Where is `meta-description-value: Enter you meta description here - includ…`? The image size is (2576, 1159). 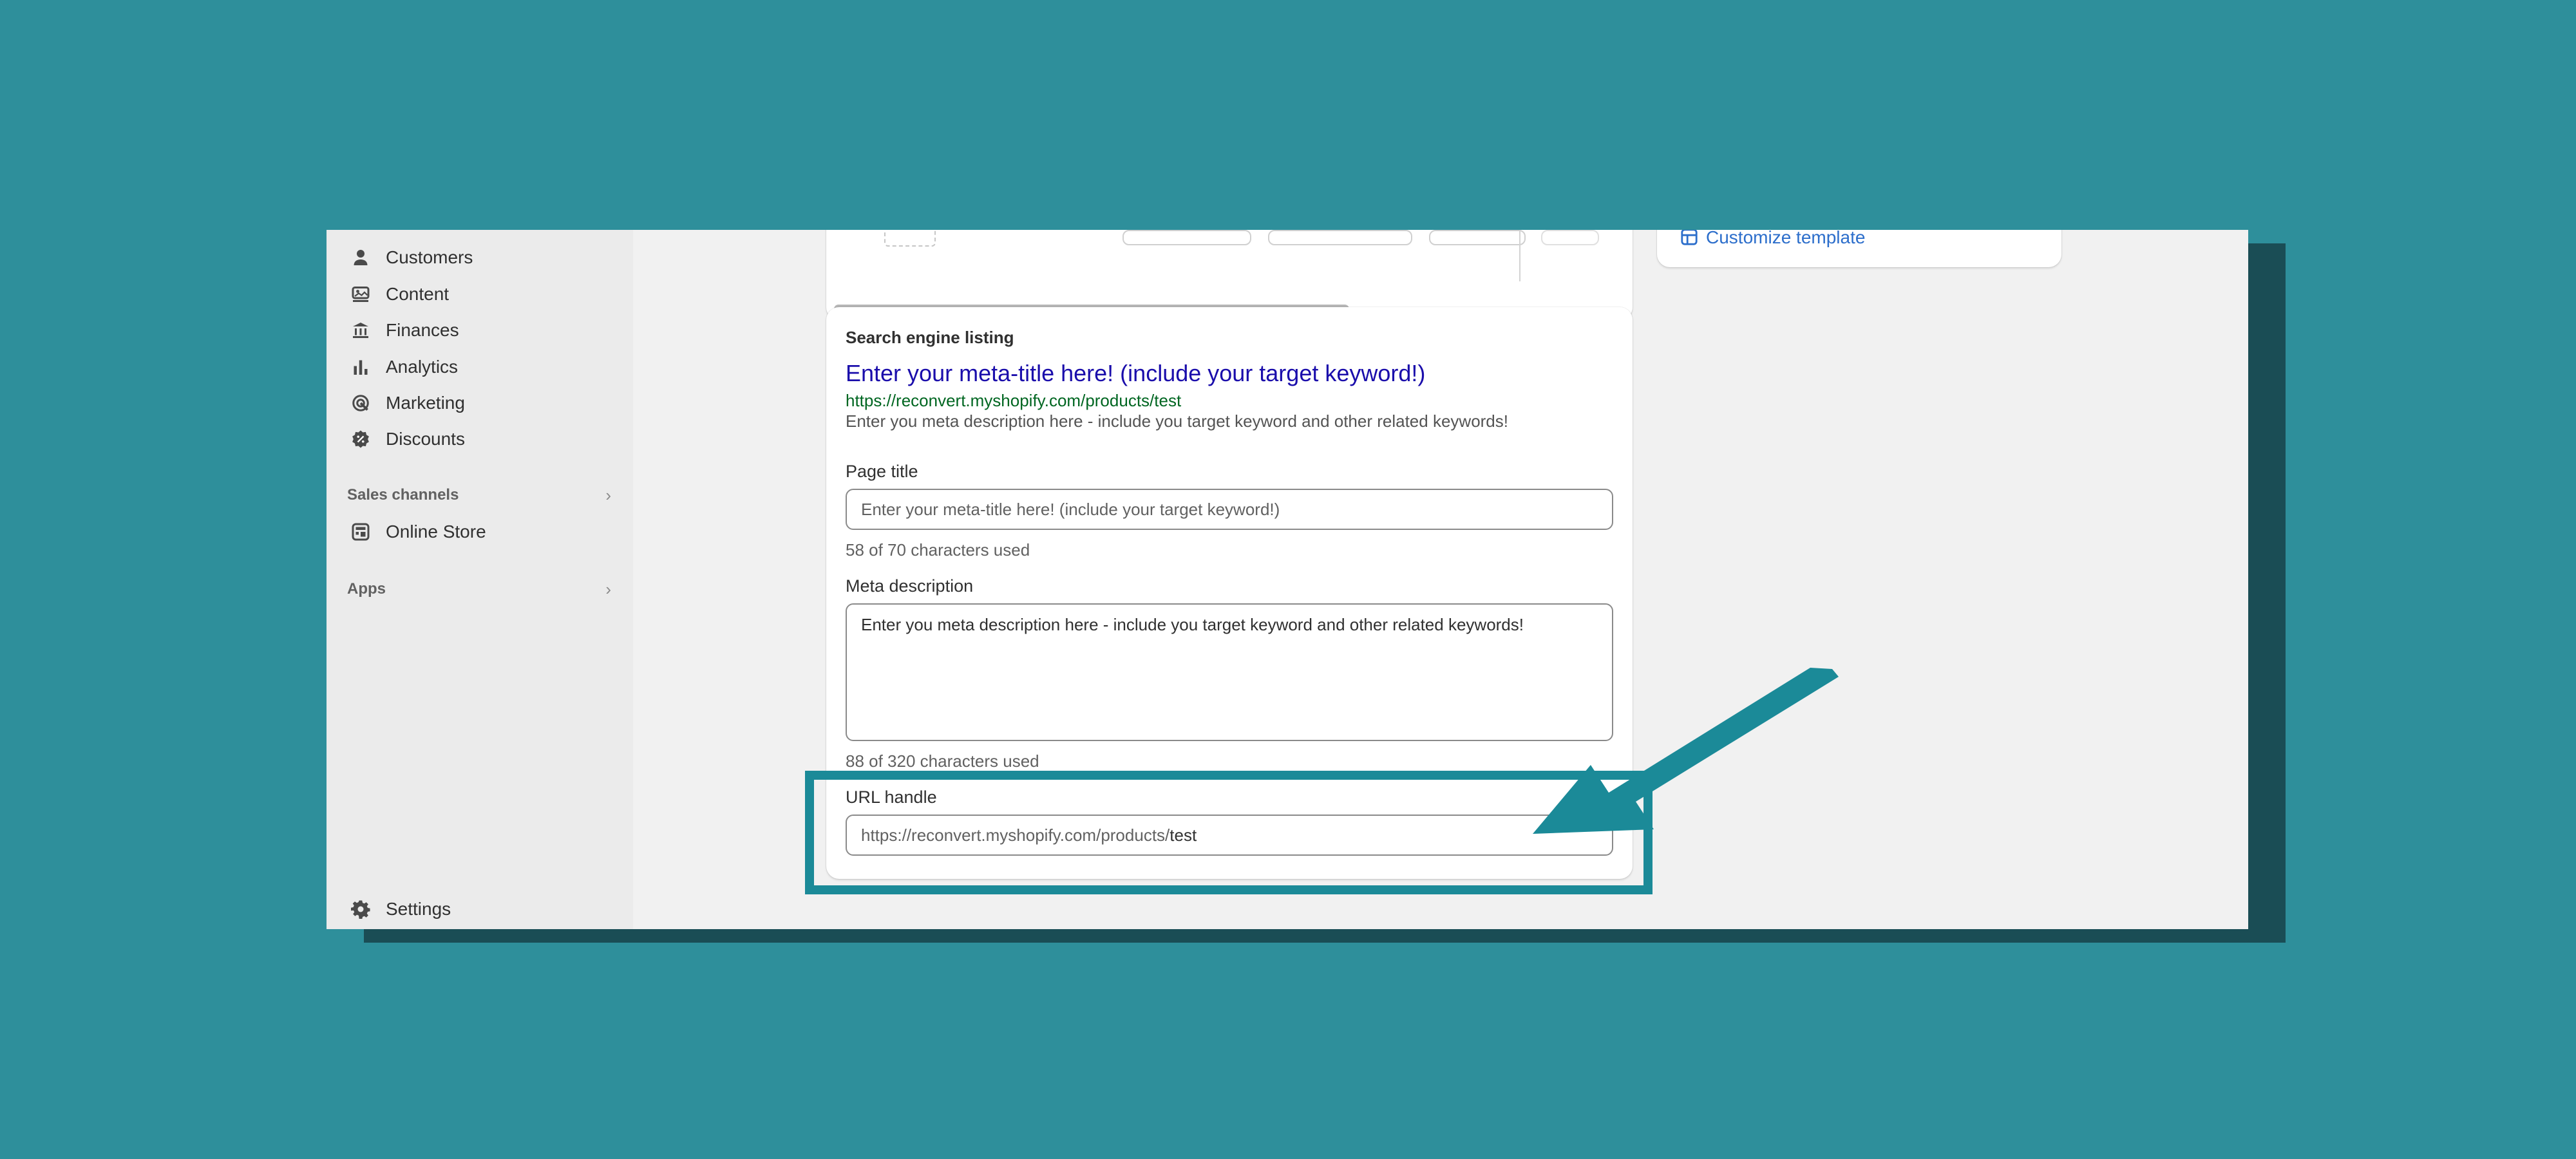
meta-description-value: Enter you meta description here - includ… is located at coordinates (1192, 624).